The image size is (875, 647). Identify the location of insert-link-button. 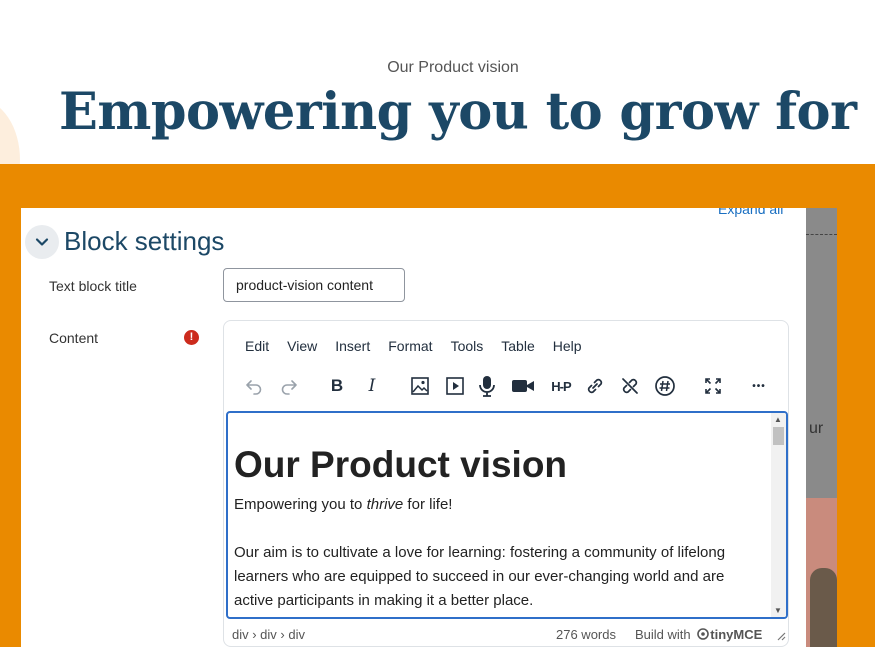
(595, 386).